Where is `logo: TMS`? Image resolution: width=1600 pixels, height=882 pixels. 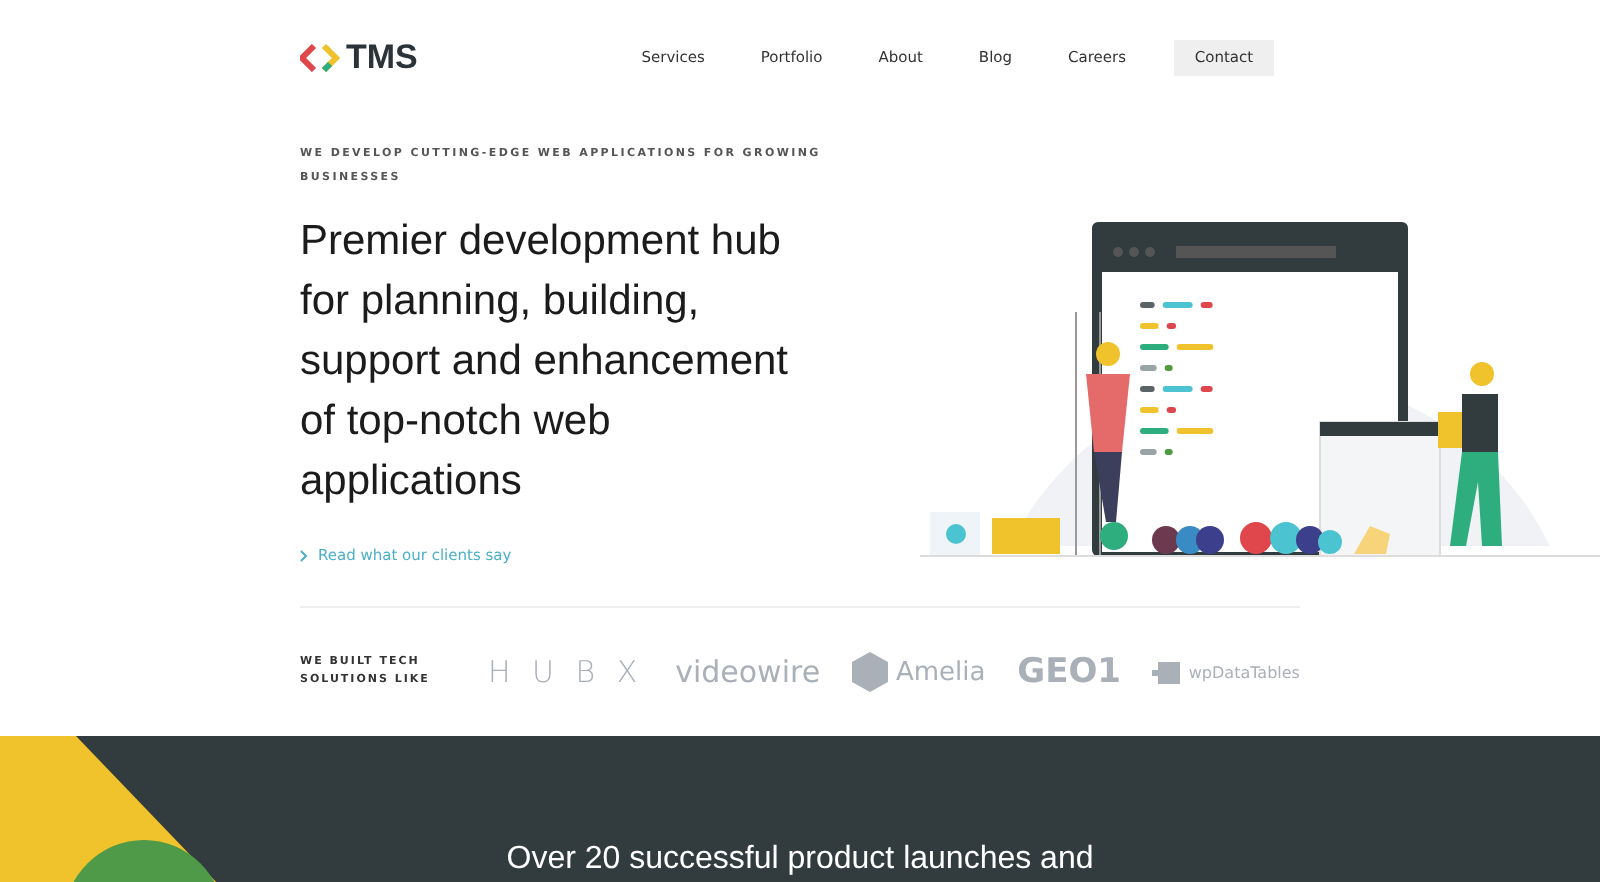 logo: TMS is located at coordinates (359, 57).